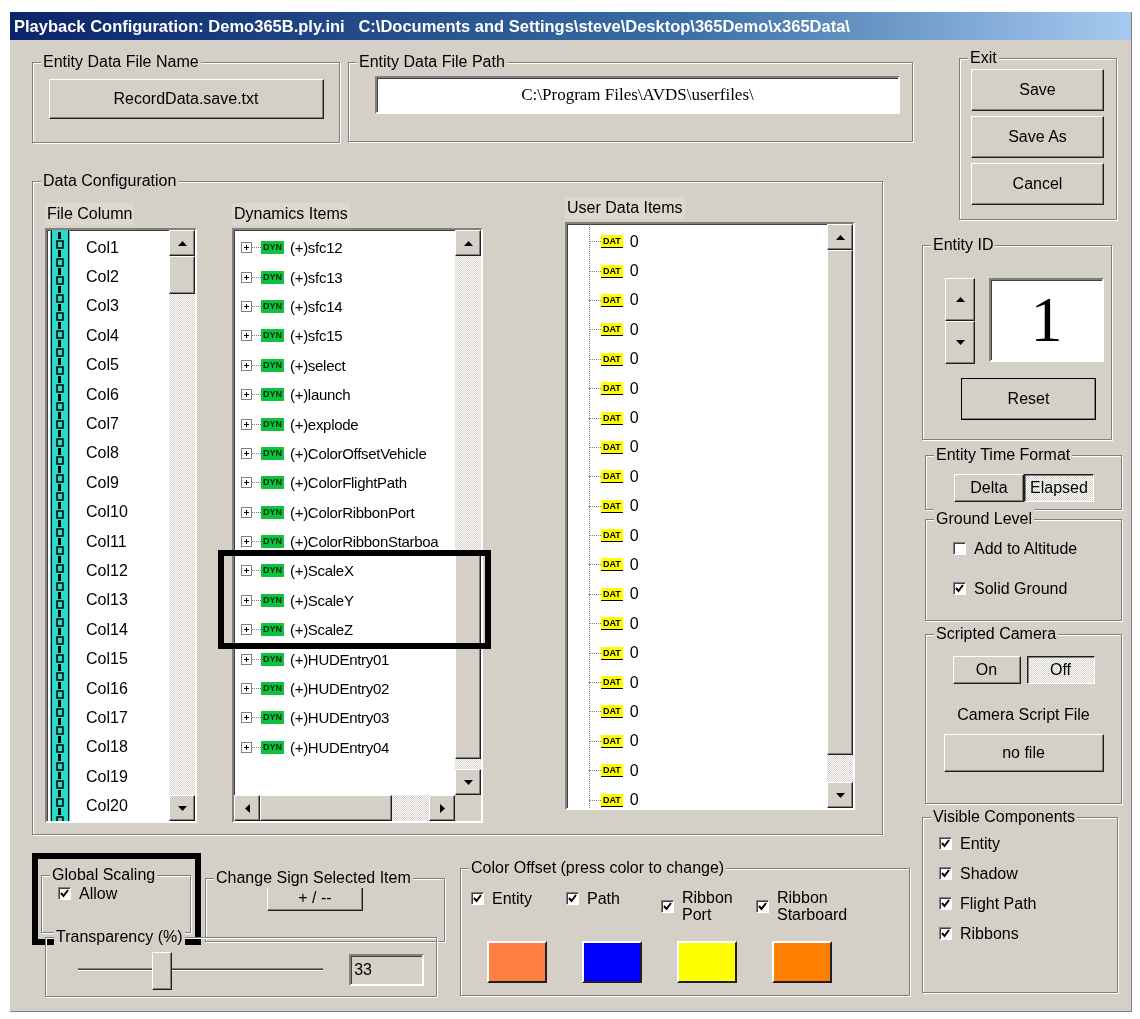  What do you see at coordinates (1060, 670) in the screenshot?
I see `toggle-button: Off` at bounding box center [1060, 670].